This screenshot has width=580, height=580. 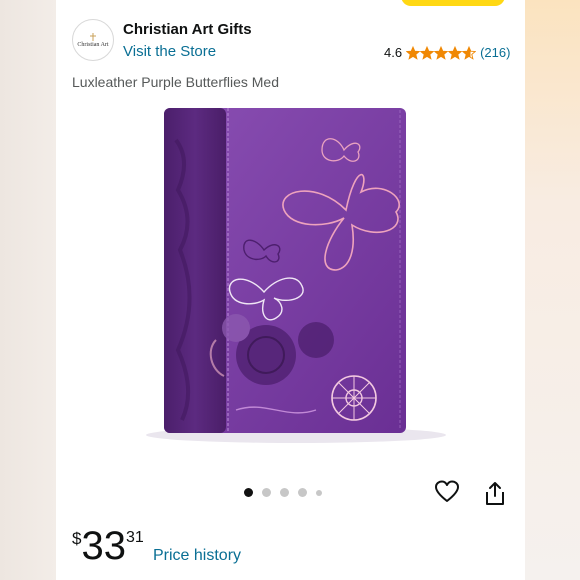 I want to click on cover-spine, so click(x=195, y=270).